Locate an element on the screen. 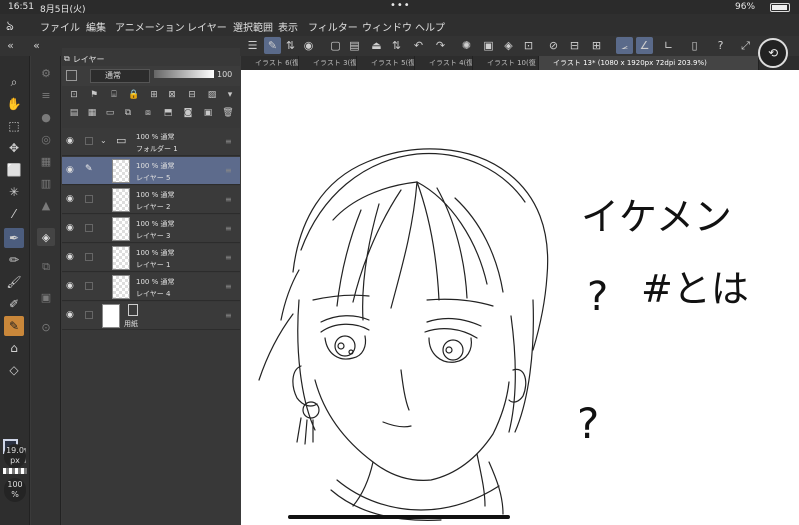 The width and height of the screenshot is (799, 525). menu-selection: 選択範囲 is located at coordinates (253, 26).